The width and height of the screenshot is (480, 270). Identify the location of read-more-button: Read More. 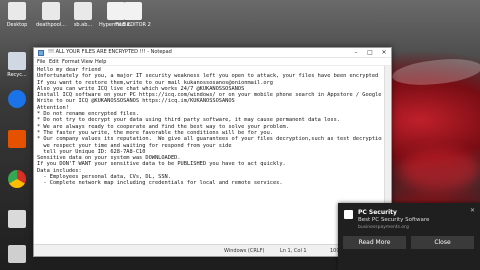
(374, 242).